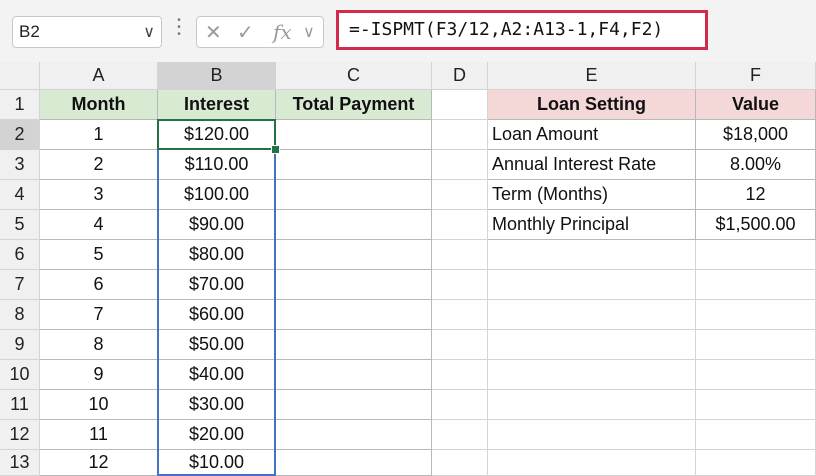  What do you see at coordinates (460, 195) in the screenshot?
I see `cell-D4` at bounding box center [460, 195].